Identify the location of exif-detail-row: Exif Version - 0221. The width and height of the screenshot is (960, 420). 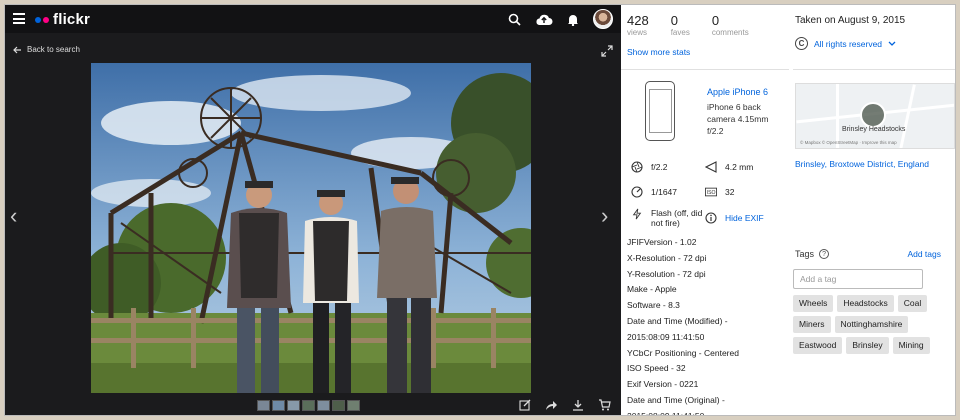
(663, 384).